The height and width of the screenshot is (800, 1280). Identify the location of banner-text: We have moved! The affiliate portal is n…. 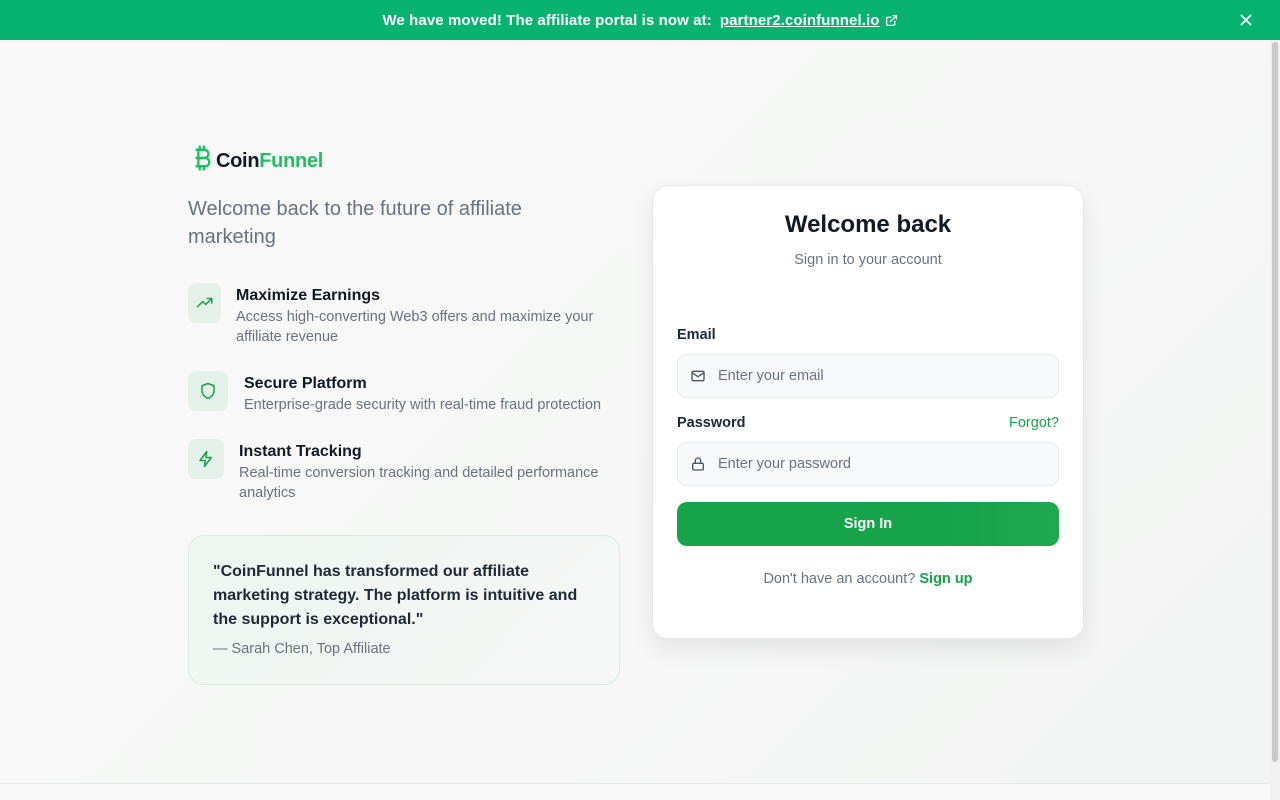
(547, 20).